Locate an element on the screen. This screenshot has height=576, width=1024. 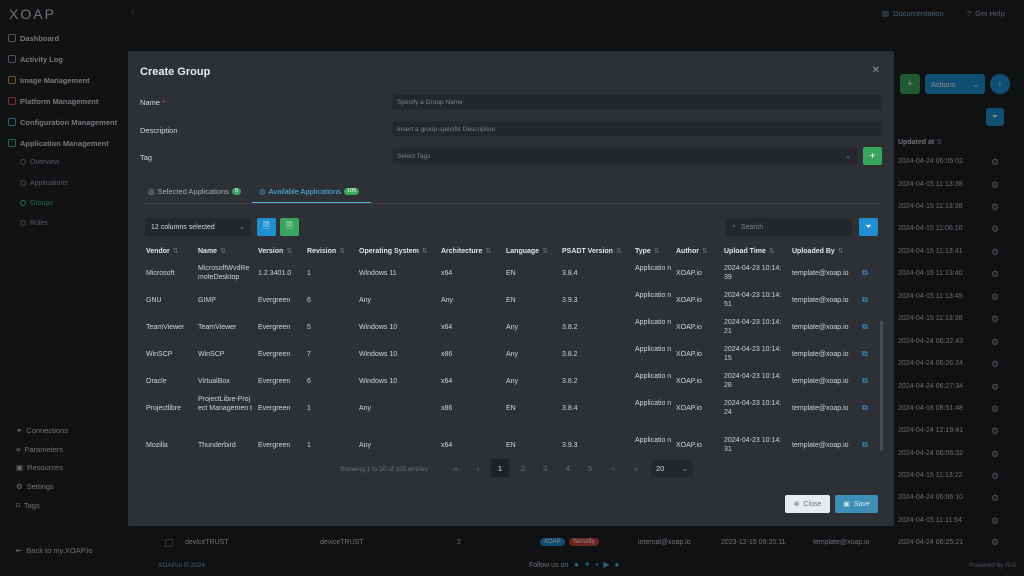
scrollbar is located at coordinates (881, 386).